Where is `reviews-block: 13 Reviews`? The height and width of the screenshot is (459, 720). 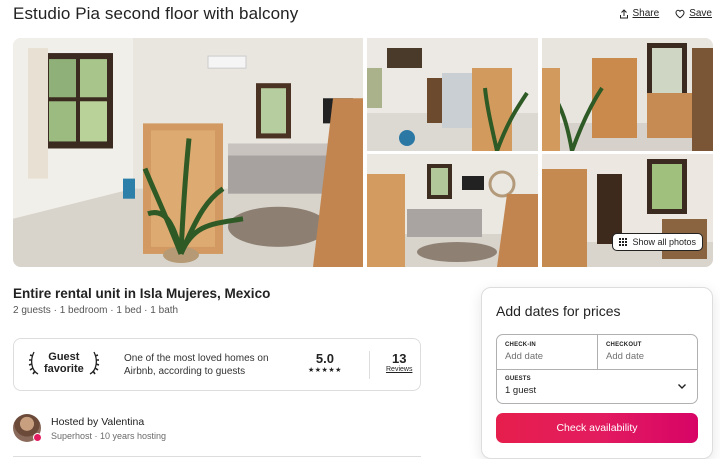
reviews-block: 13 Reviews is located at coordinates (399, 362).